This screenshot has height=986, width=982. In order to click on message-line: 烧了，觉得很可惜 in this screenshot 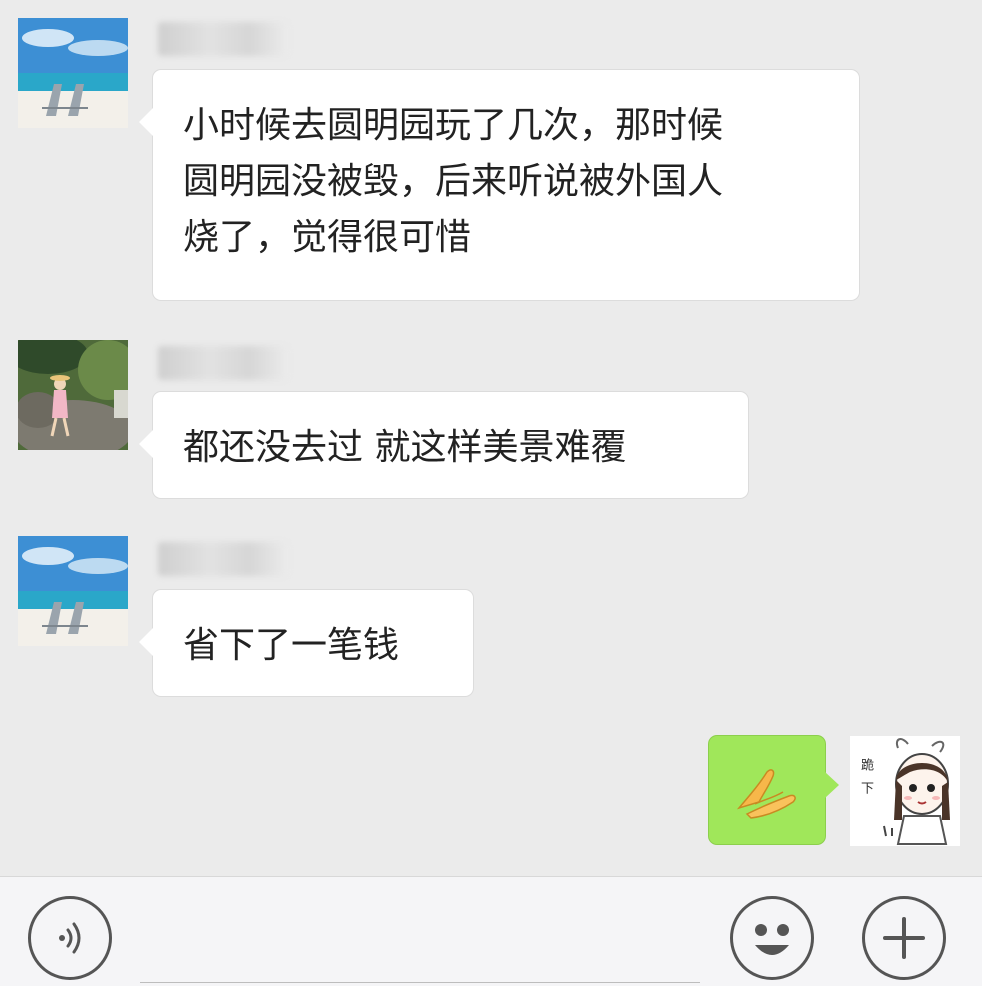, I will do `click(327, 237)`.